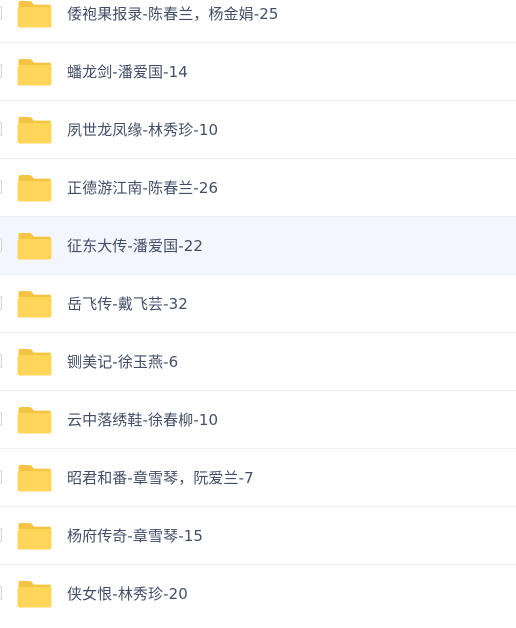 This screenshot has height=628, width=516. I want to click on list-item: 云中落绣鞋-徐春柳-10, so click(258, 420).